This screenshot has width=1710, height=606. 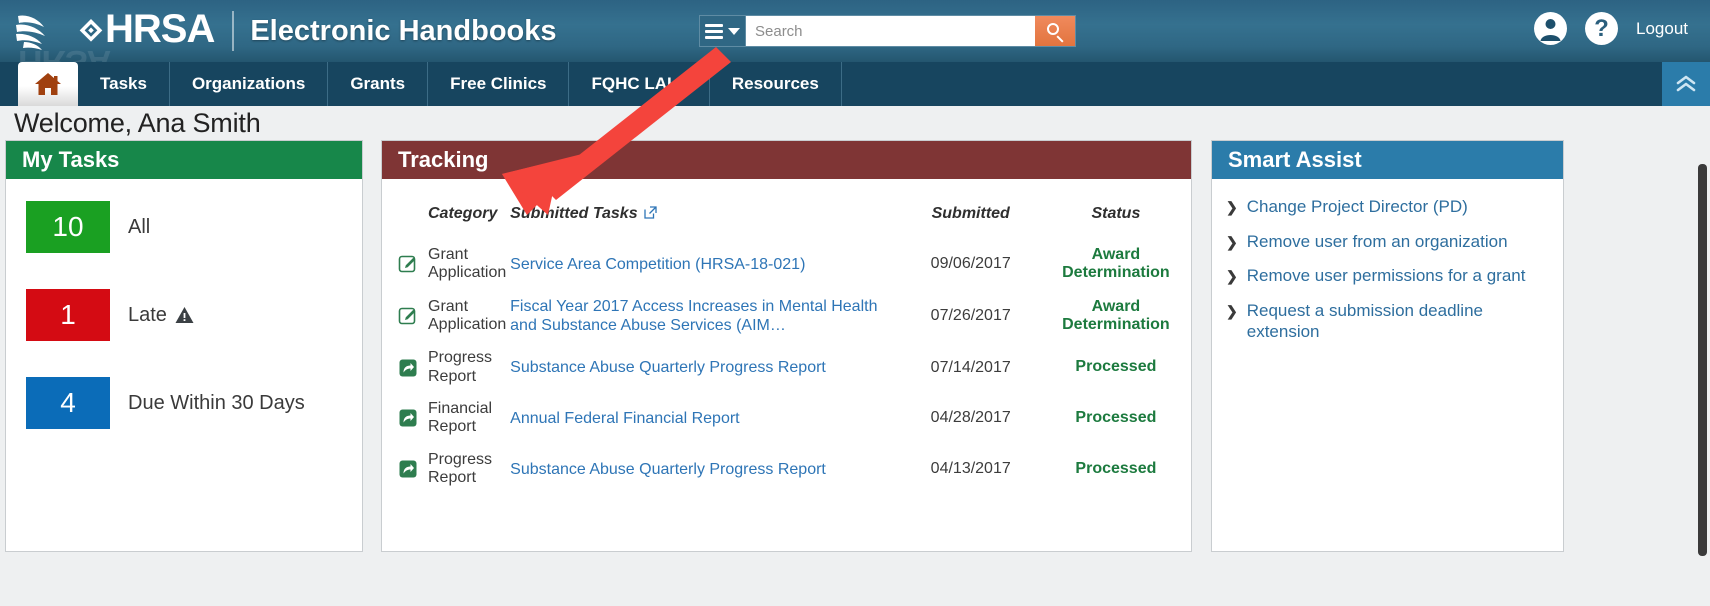 I want to click on brand-logo: HRSA Electronic Handbooks, so click(x=285, y=31).